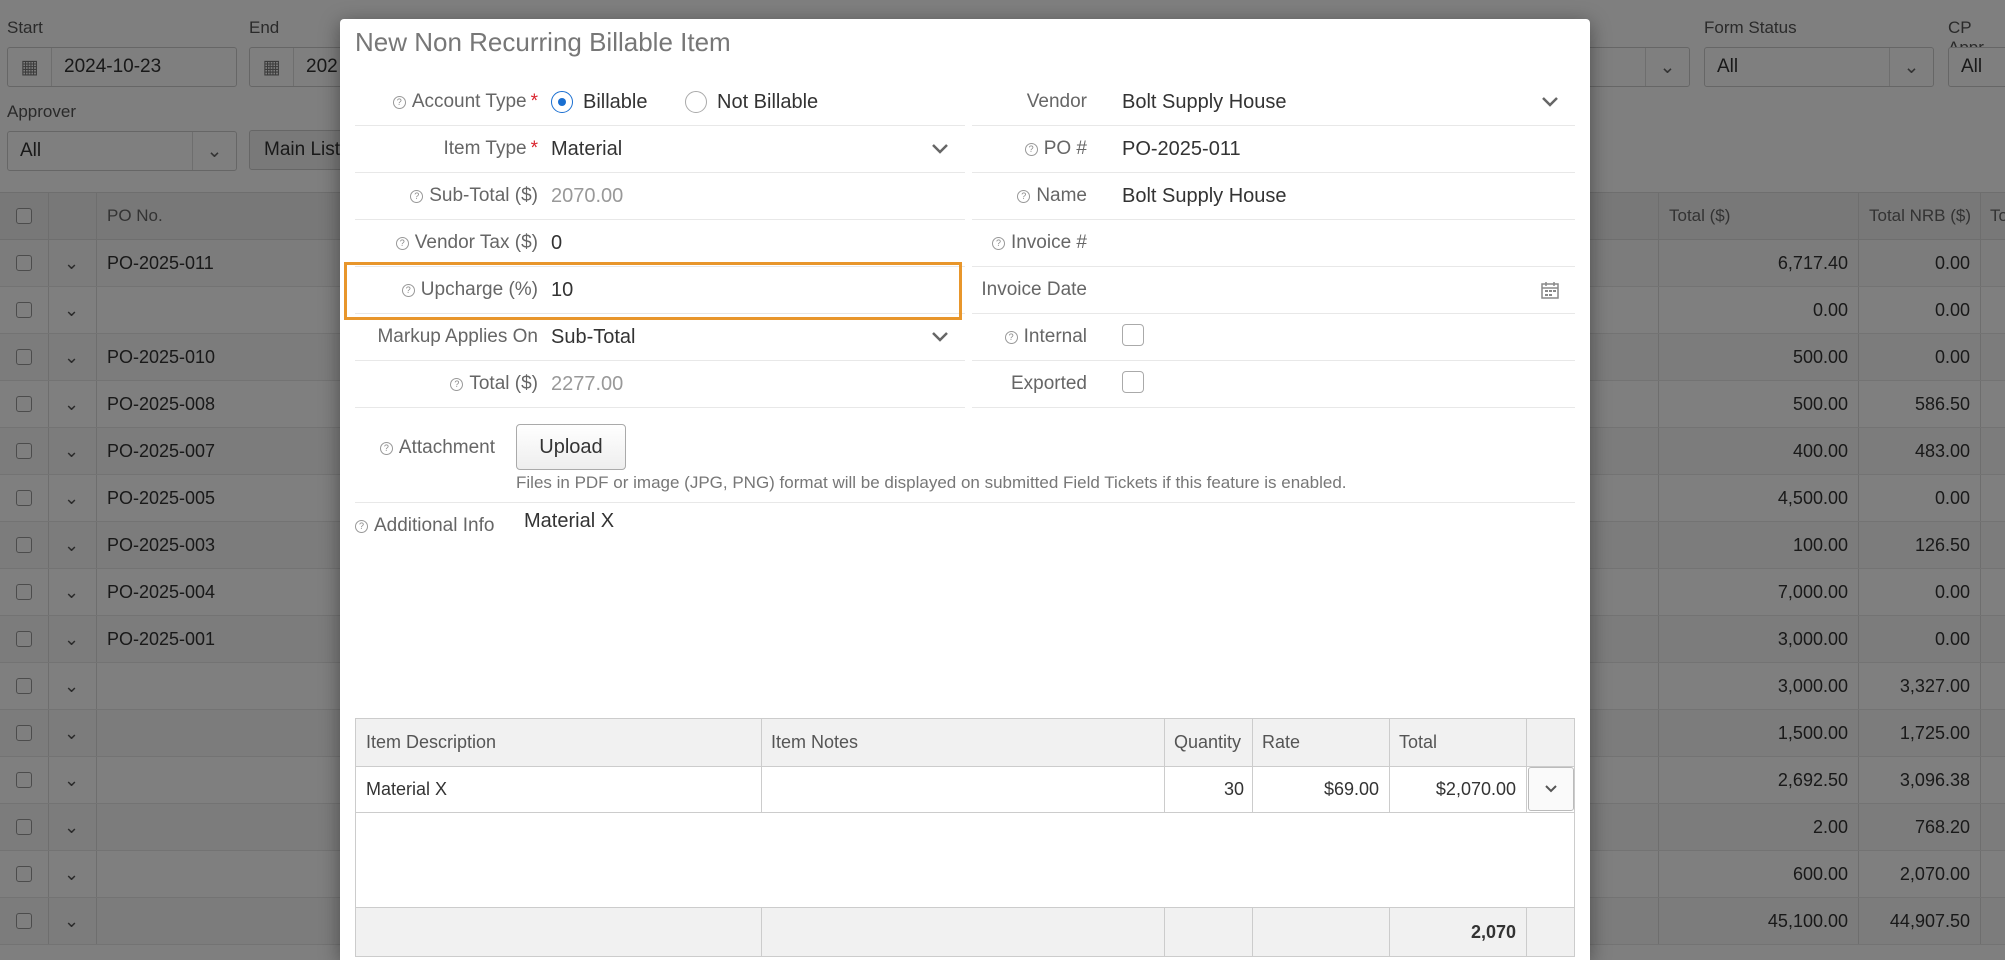  Describe the element at coordinates (593, 337) in the screenshot. I see `markup-select: Sub-Total` at that location.